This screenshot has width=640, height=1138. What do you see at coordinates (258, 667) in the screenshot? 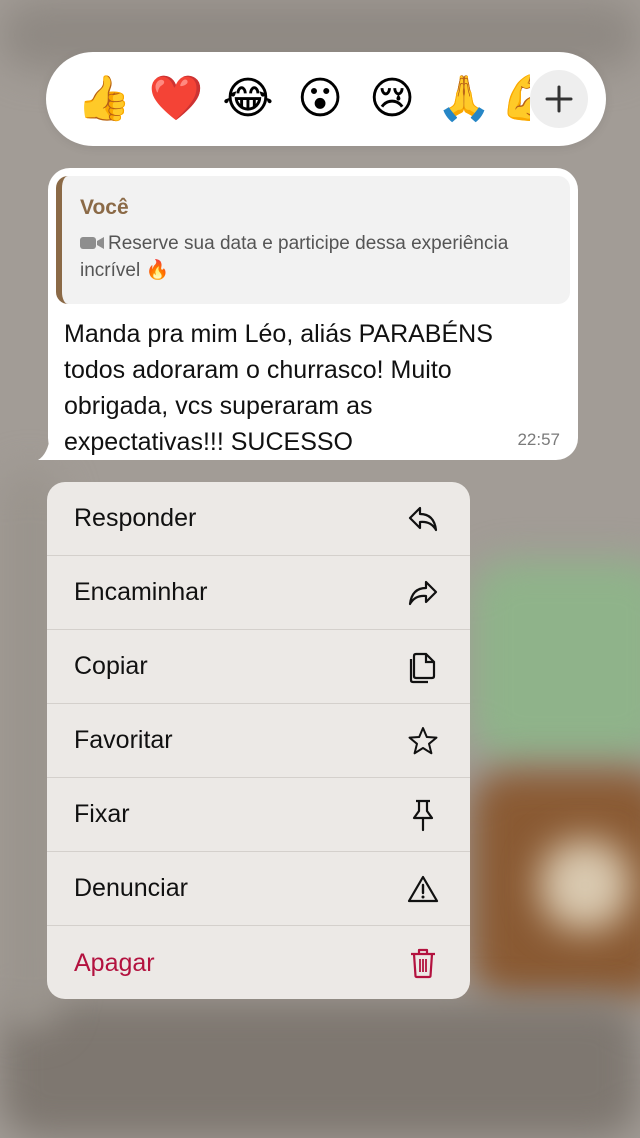
I see `menu-item-copy: Copiar` at bounding box center [258, 667].